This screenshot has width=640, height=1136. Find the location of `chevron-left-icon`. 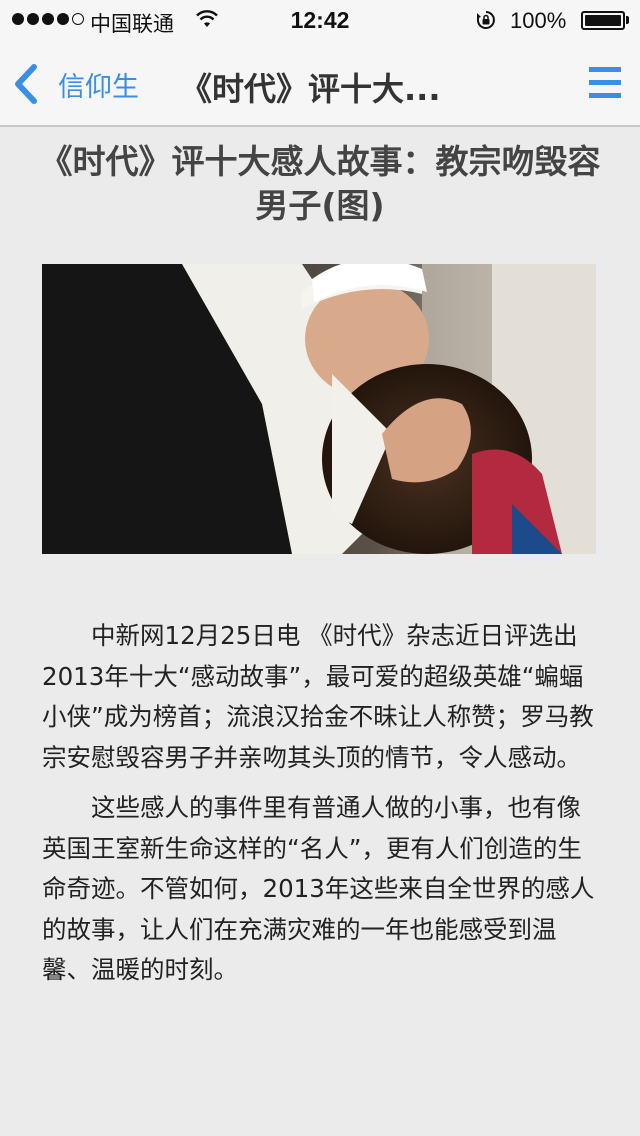

chevron-left-icon is located at coordinates (26, 84).